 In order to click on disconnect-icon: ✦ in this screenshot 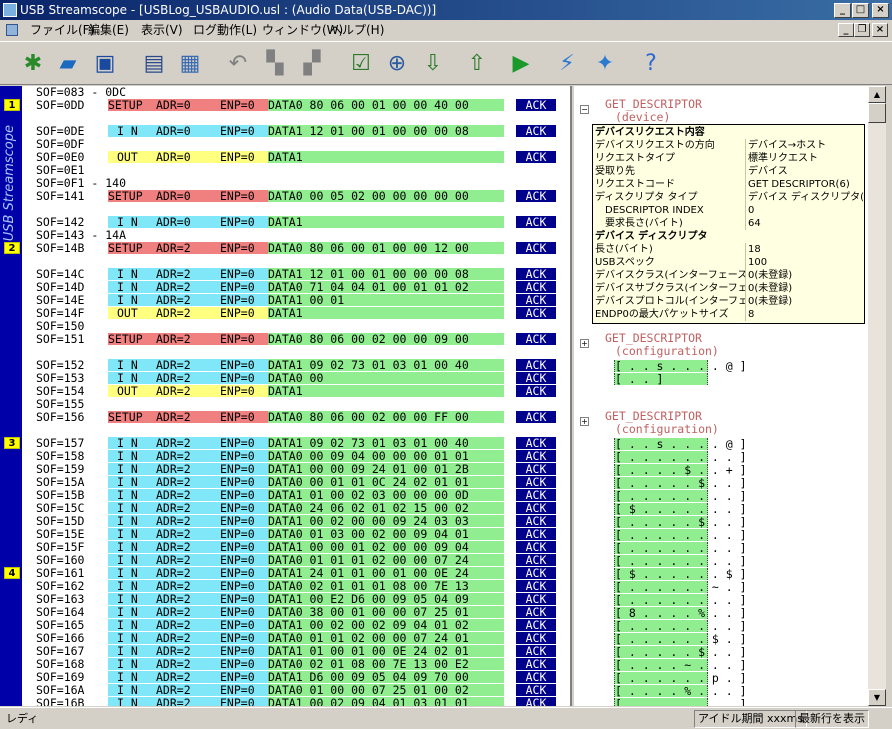, I will do `click(605, 64)`.